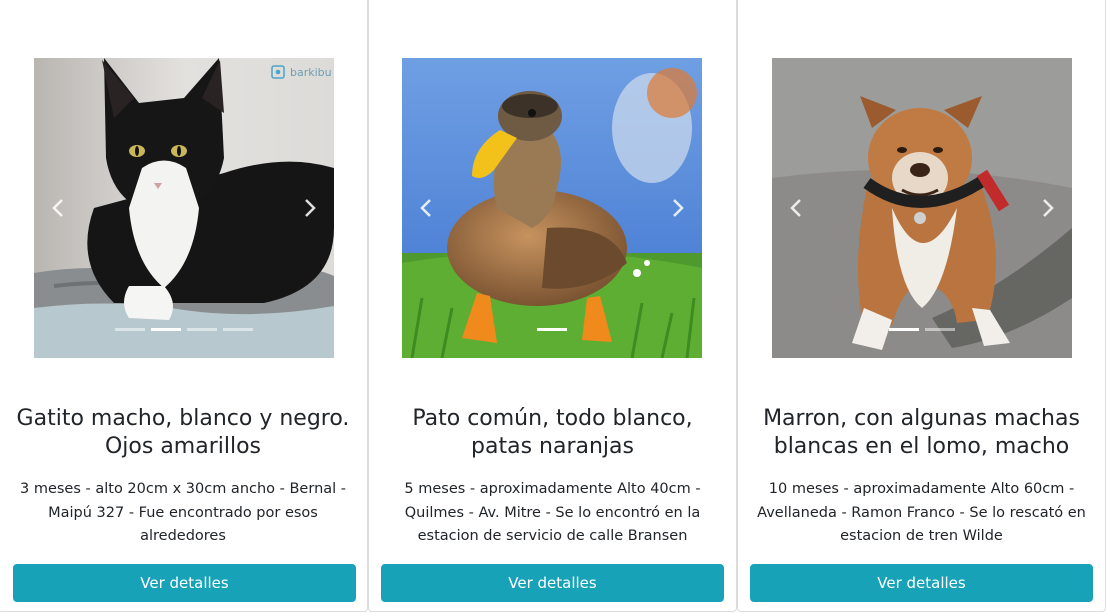 This screenshot has height=614, width=1106. What do you see at coordinates (311, 72) in the screenshot?
I see `watermark-text: barkibu` at bounding box center [311, 72].